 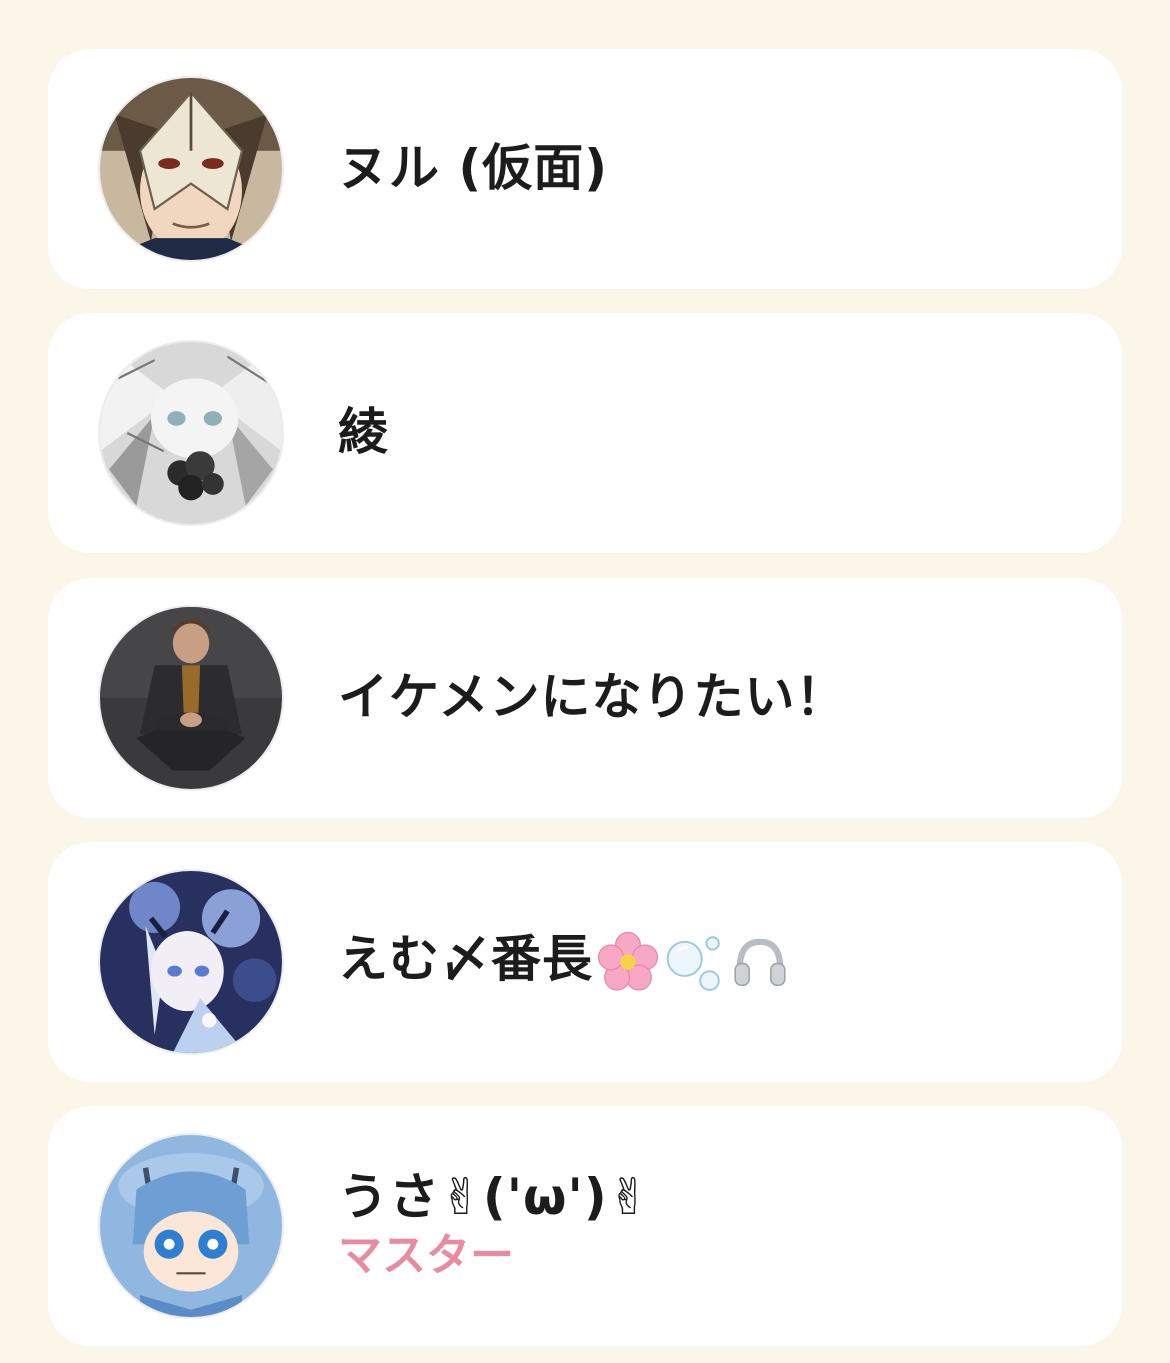 I want to click on man-in-suit-photo-avatar, so click(x=191, y=698).